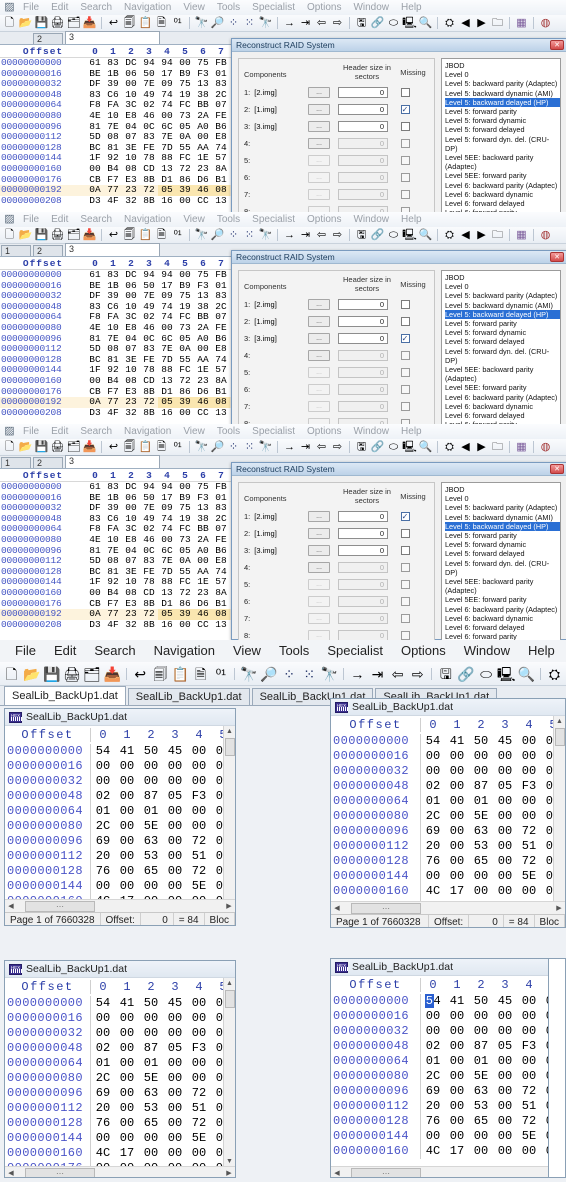 Image resolution: width=566 pixels, height=1182 pixels. I want to click on scroll-right-arrow: ▶, so click(229, 1173).